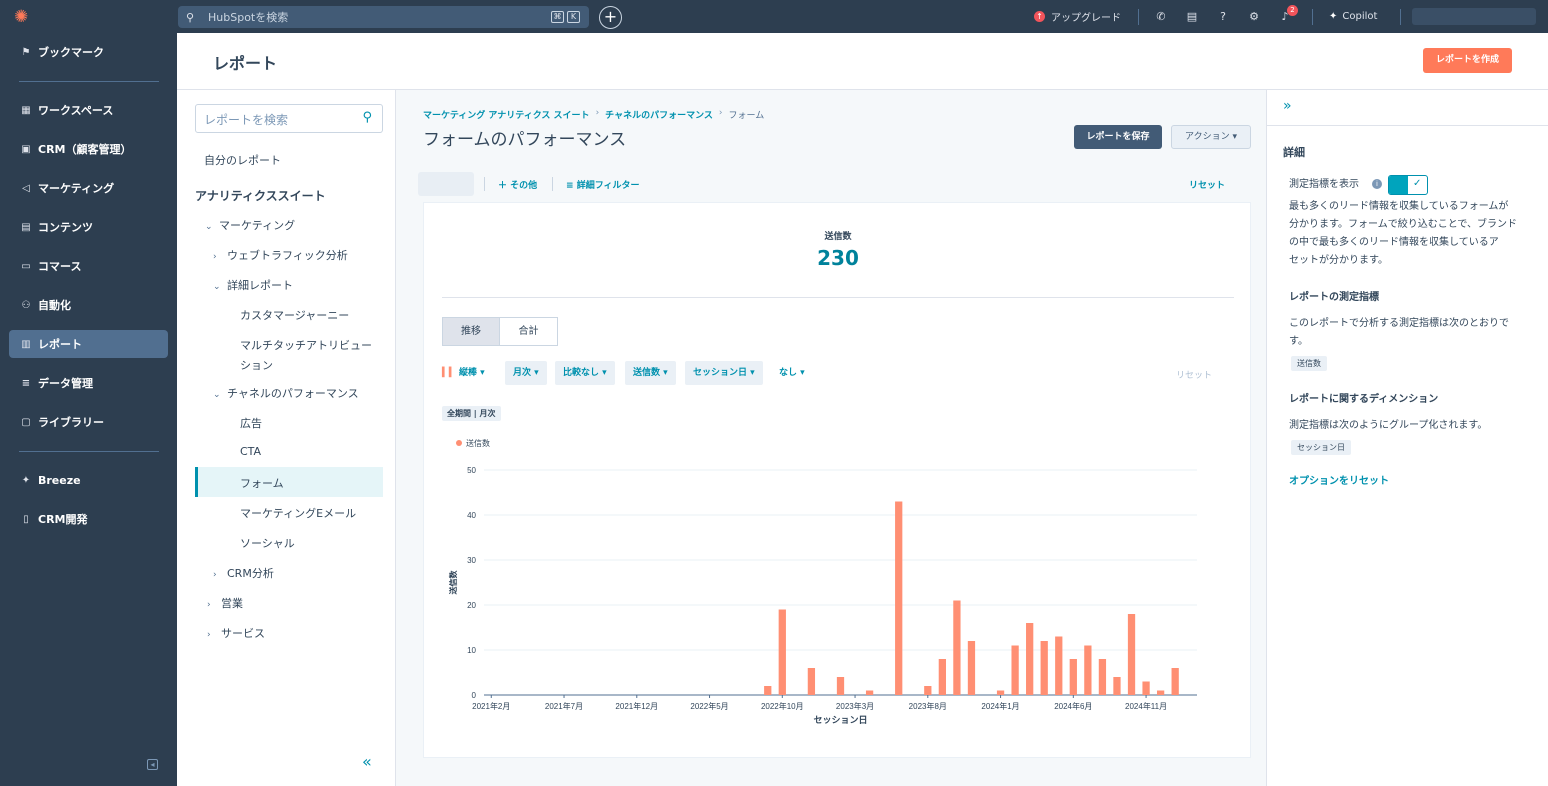 Image resolution: width=1548 pixels, height=786 pixels. I want to click on sidebar-item-crm-dev: ▯ CRM開発, so click(88, 519).